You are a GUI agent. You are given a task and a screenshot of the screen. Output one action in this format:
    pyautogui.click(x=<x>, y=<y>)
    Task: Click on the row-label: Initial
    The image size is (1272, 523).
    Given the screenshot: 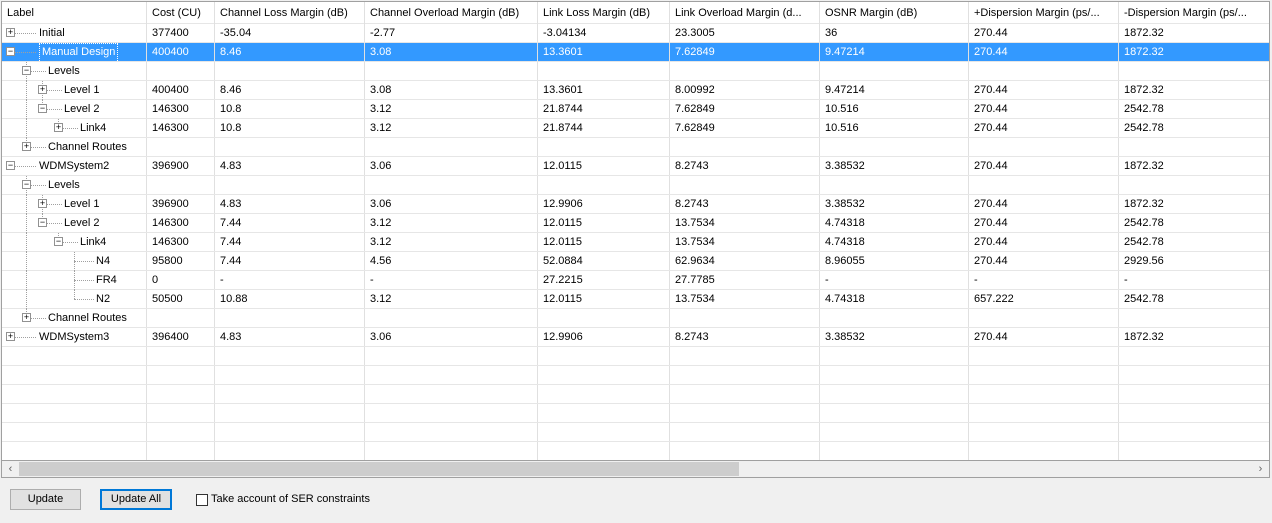 What is the action you would take?
    pyautogui.click(x=52, y=33)
    